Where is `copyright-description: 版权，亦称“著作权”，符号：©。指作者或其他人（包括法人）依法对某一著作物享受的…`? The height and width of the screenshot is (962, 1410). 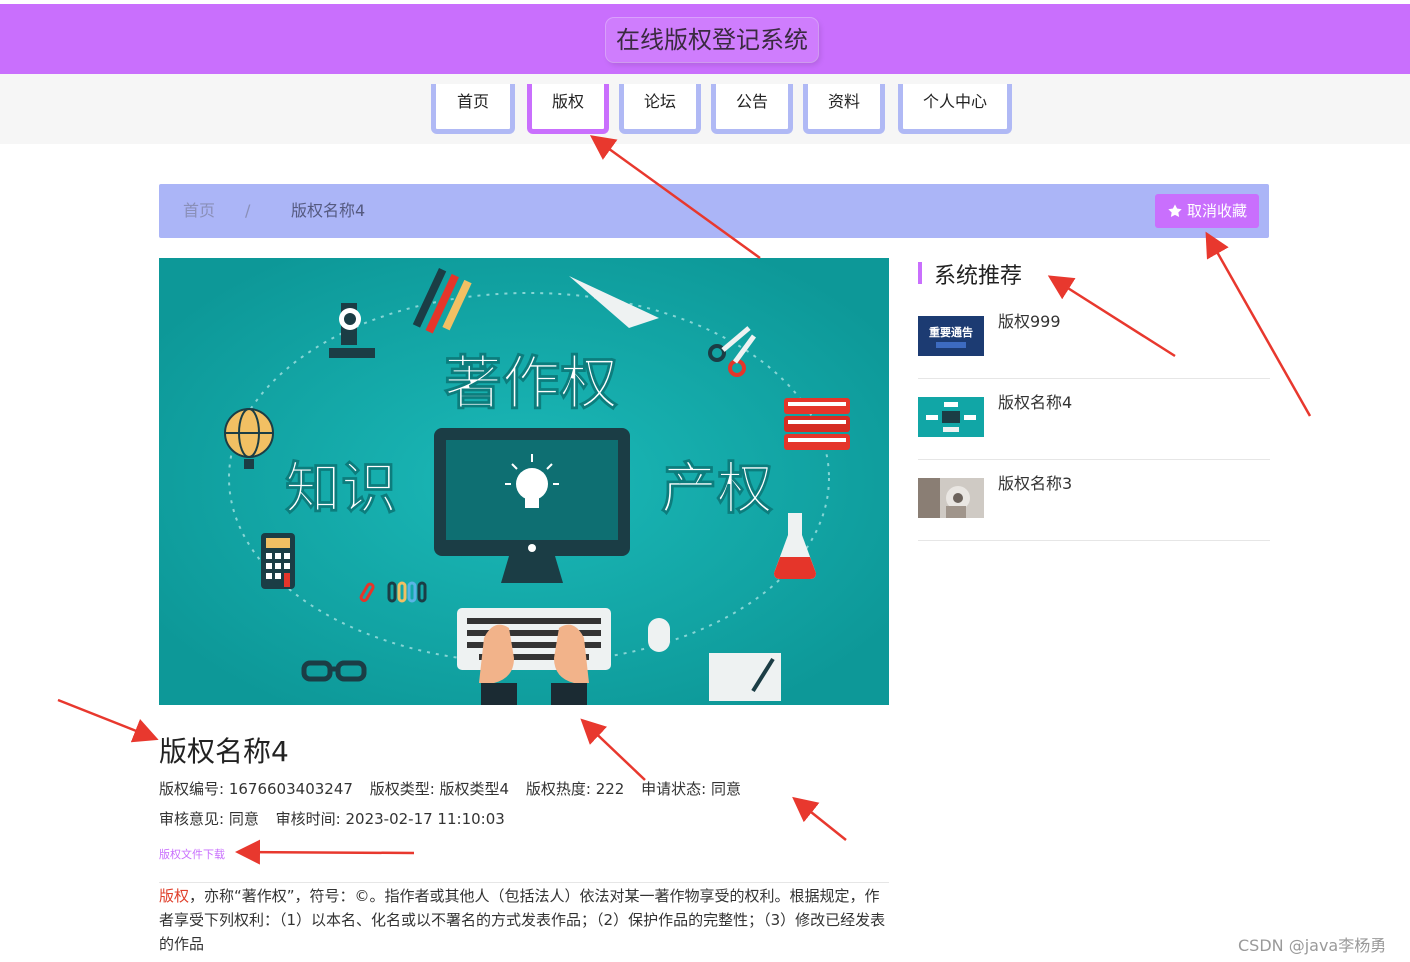 copyright-description: 版权，亦称“著作权”，符号：©。指作者或其他人（包括法人）依法对某一著作物享受的… is located at coordinates (524, 920).